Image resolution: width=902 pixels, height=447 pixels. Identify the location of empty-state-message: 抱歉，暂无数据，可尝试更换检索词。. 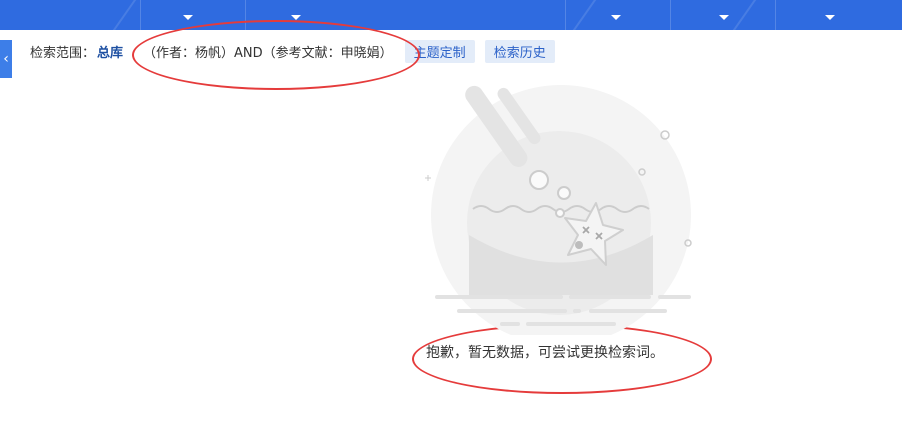
(545, 353).